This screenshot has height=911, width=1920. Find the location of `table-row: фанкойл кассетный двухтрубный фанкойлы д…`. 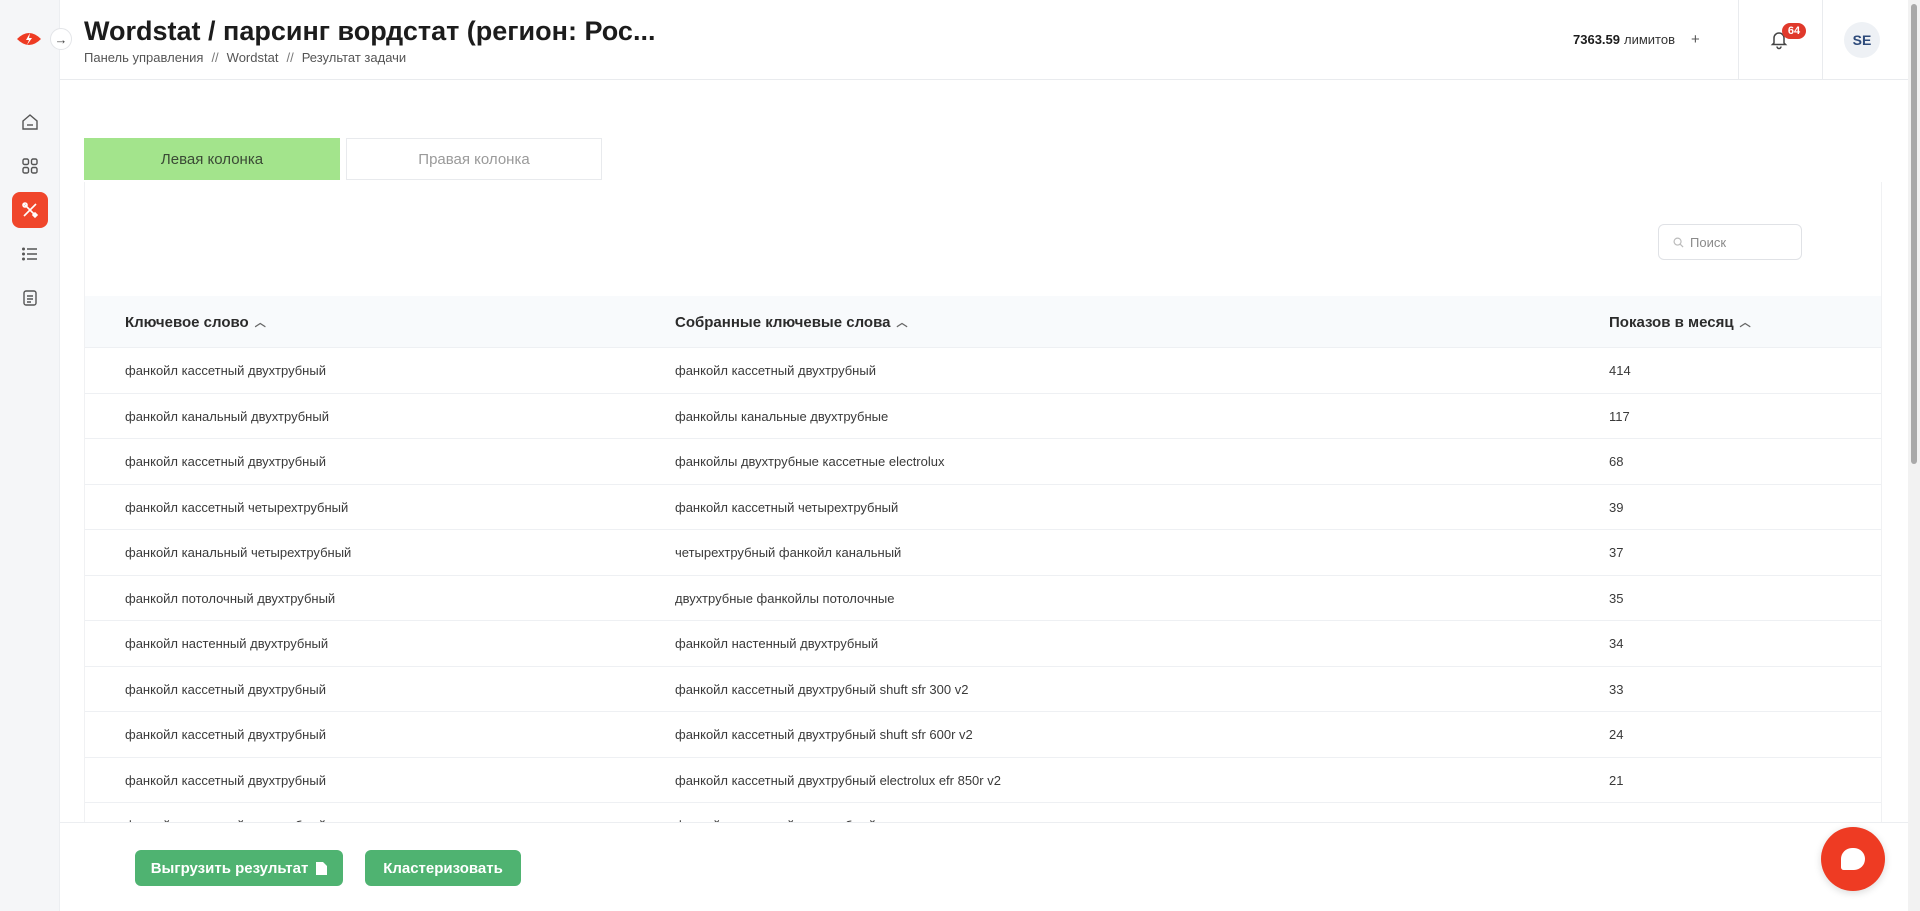

table-row: фанкойл кассетный двухтрубный фанкойлы д… is located at coordinates (983, 462).